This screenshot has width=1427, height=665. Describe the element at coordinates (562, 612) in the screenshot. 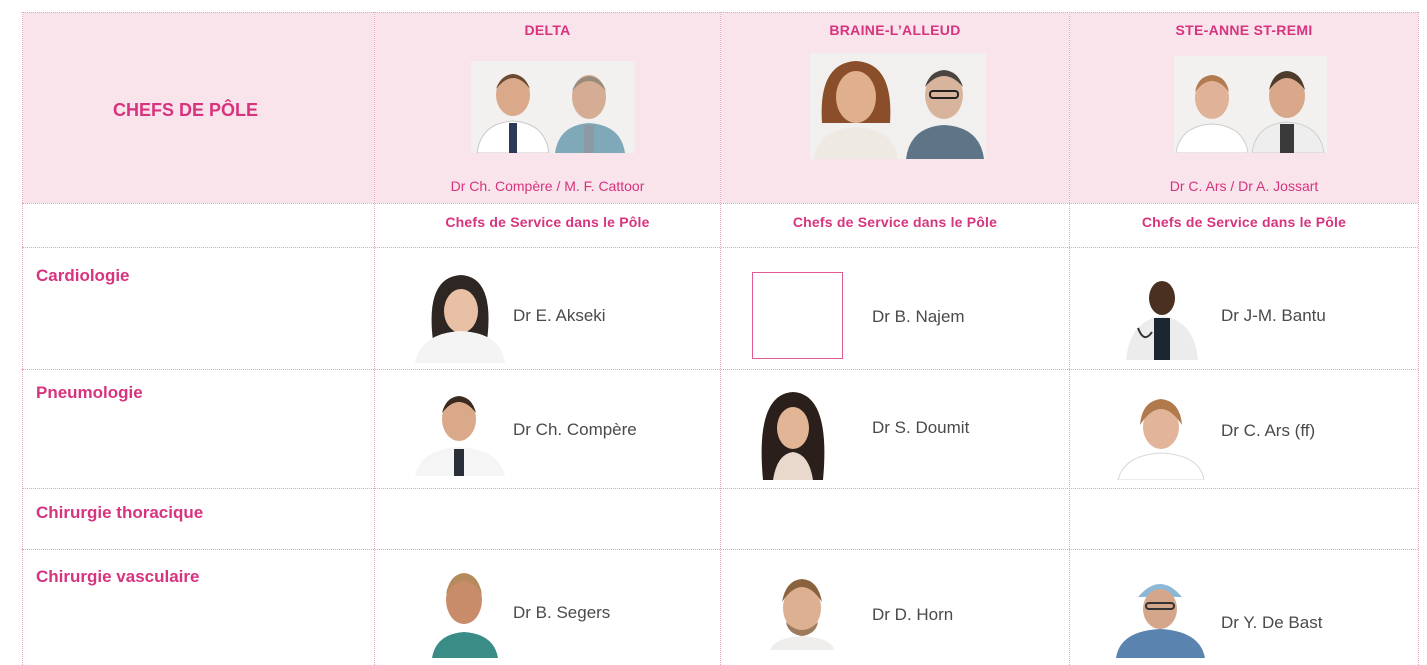

I see `doctor-name: Dr B. Segers` at that location.